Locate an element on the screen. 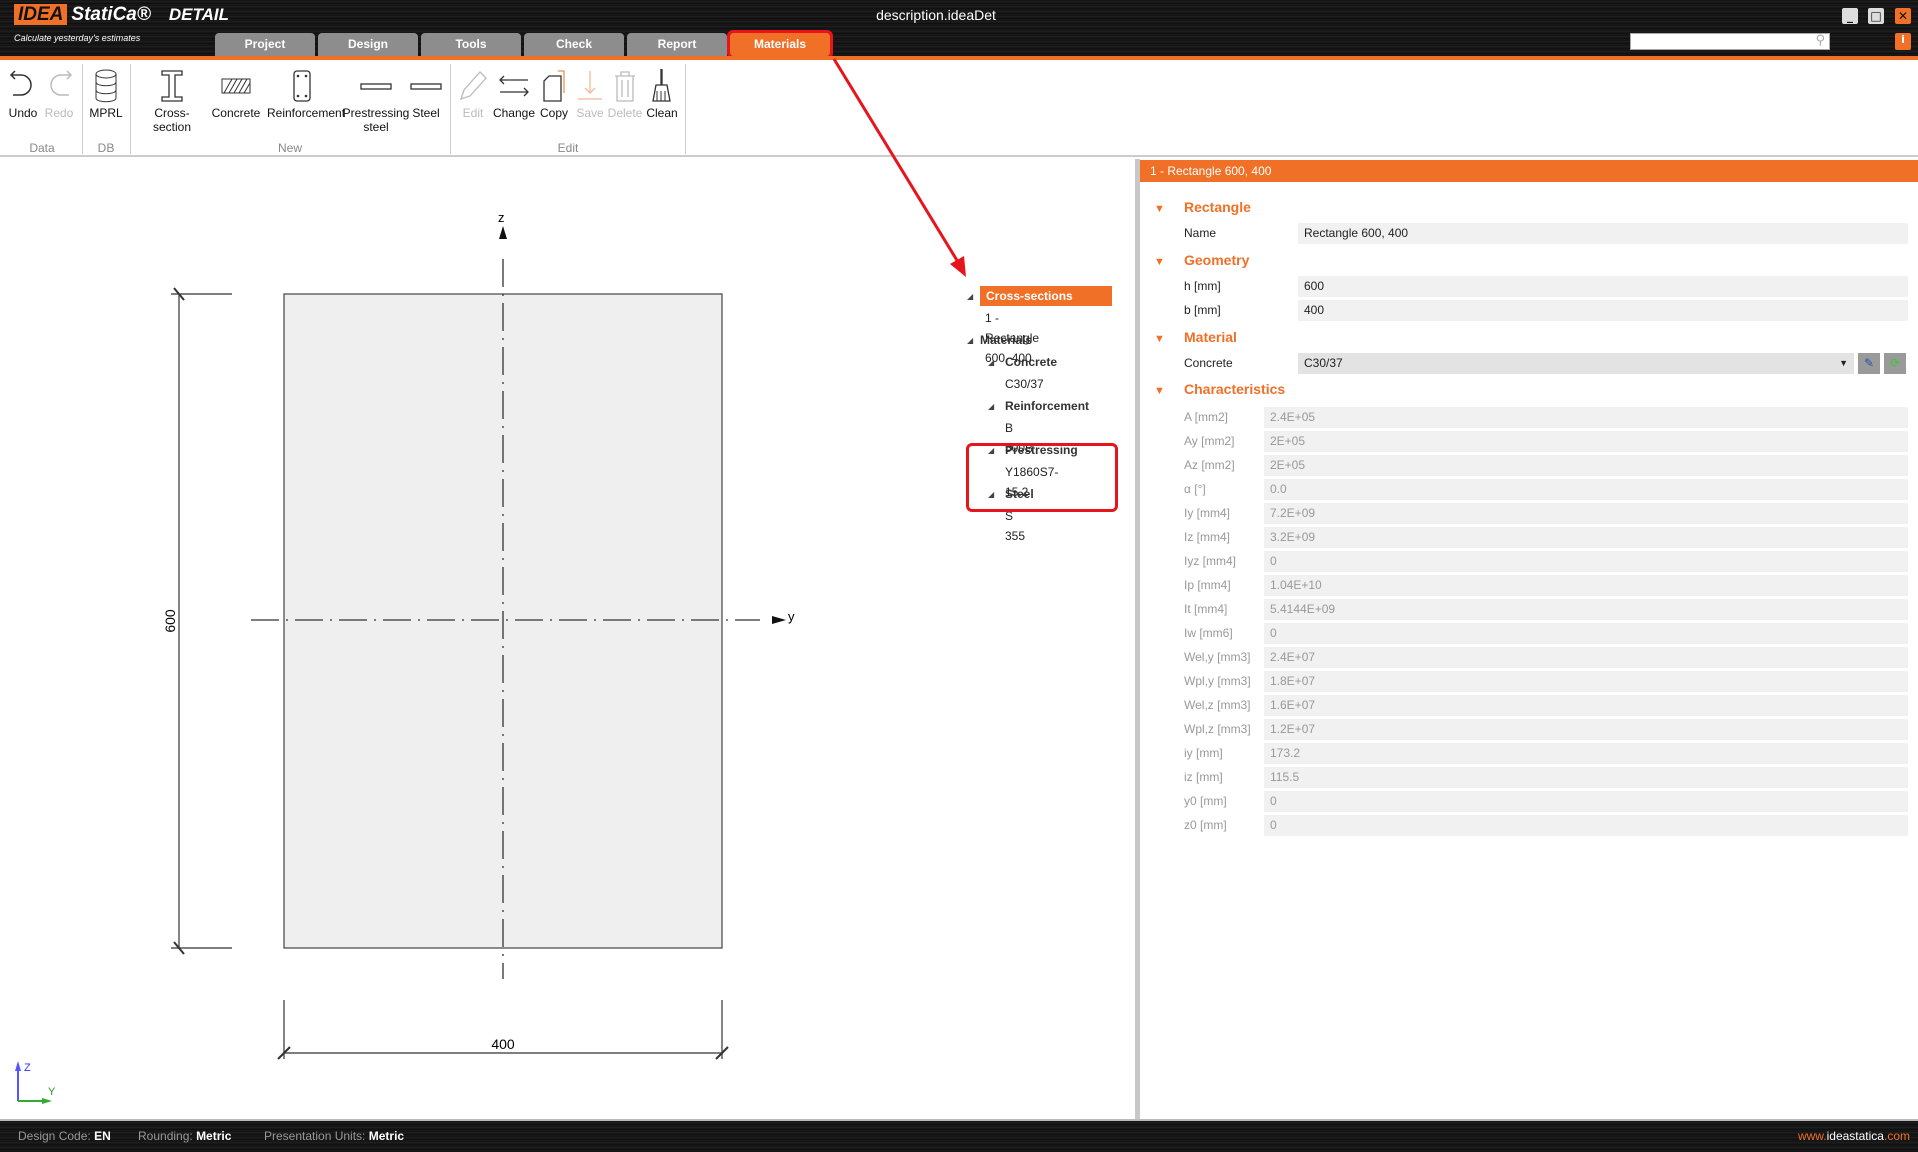  characteristic-row: Wpl,y [mm3] 1.8E+07 is located at coordinates (1546, 682).